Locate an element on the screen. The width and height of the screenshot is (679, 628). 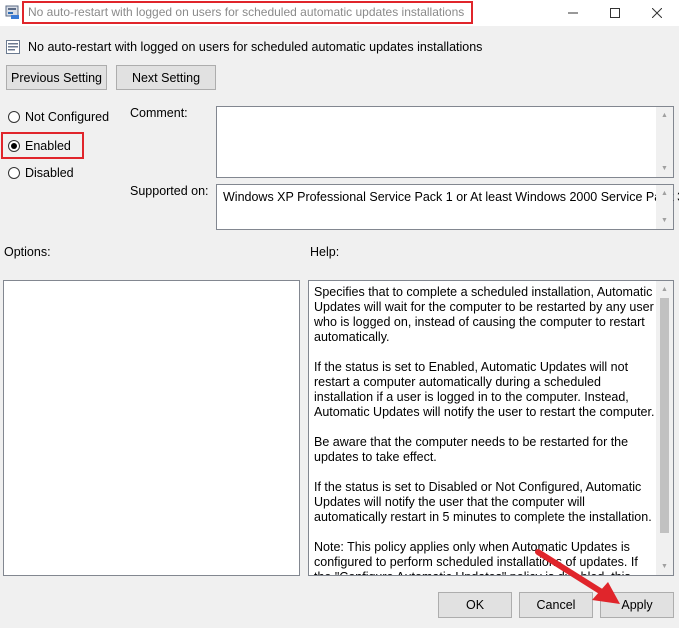
minimize-button is located at coordinates (573, 13).